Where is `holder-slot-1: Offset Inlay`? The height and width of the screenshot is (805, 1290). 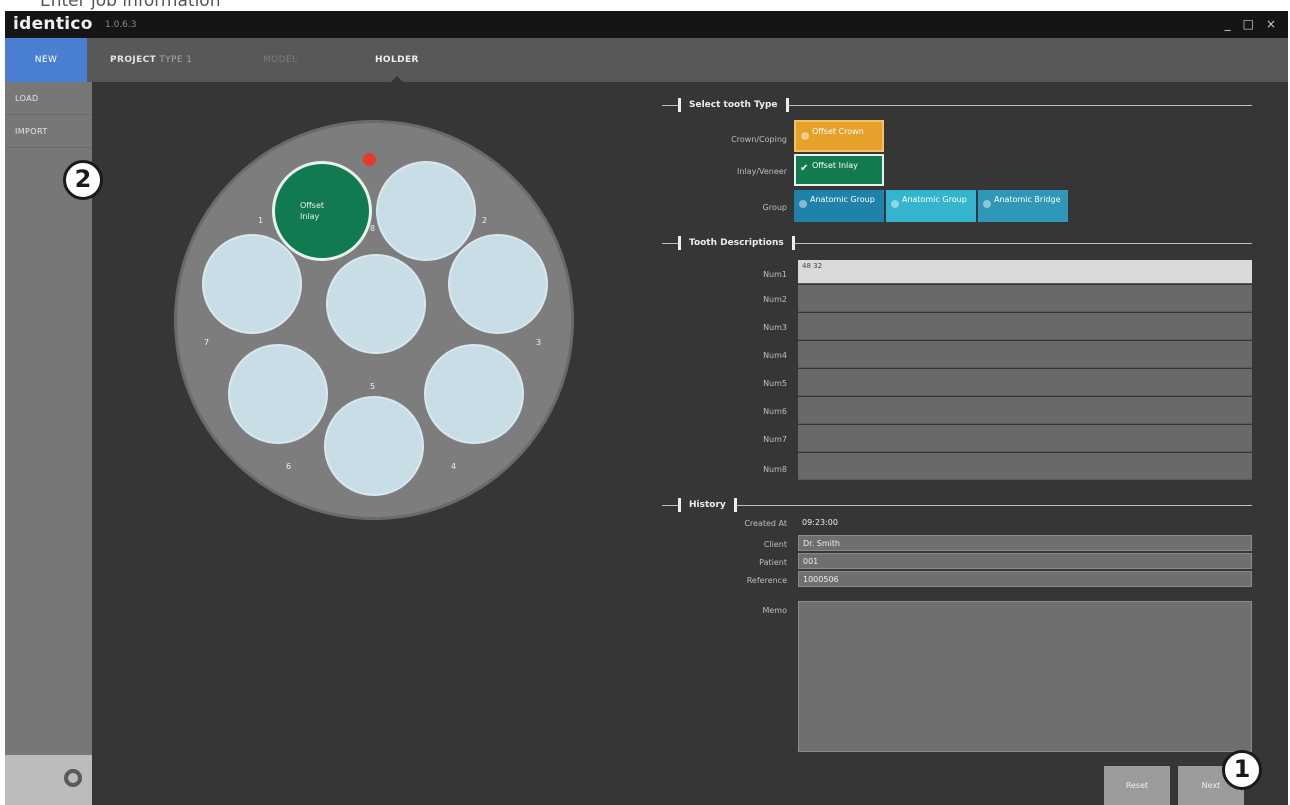
holder-slot-1: Offset Inlay is located at coordinates (322, 211).